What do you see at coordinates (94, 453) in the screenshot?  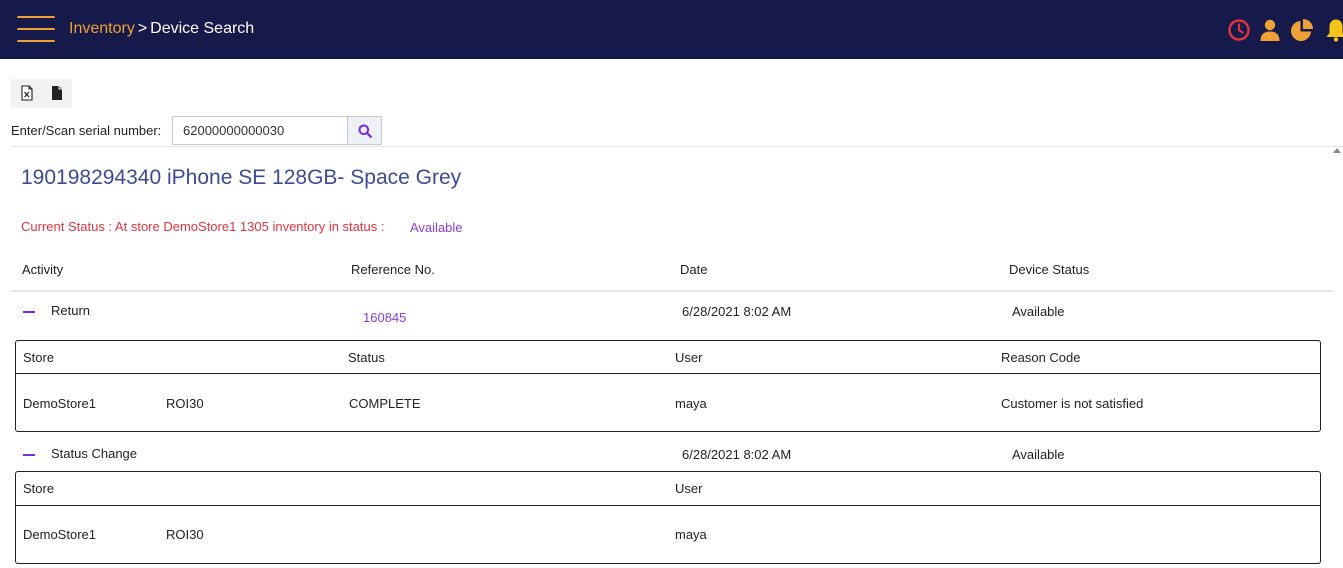 I see `activity-name: Status Change` at bounding box center [94, 453].